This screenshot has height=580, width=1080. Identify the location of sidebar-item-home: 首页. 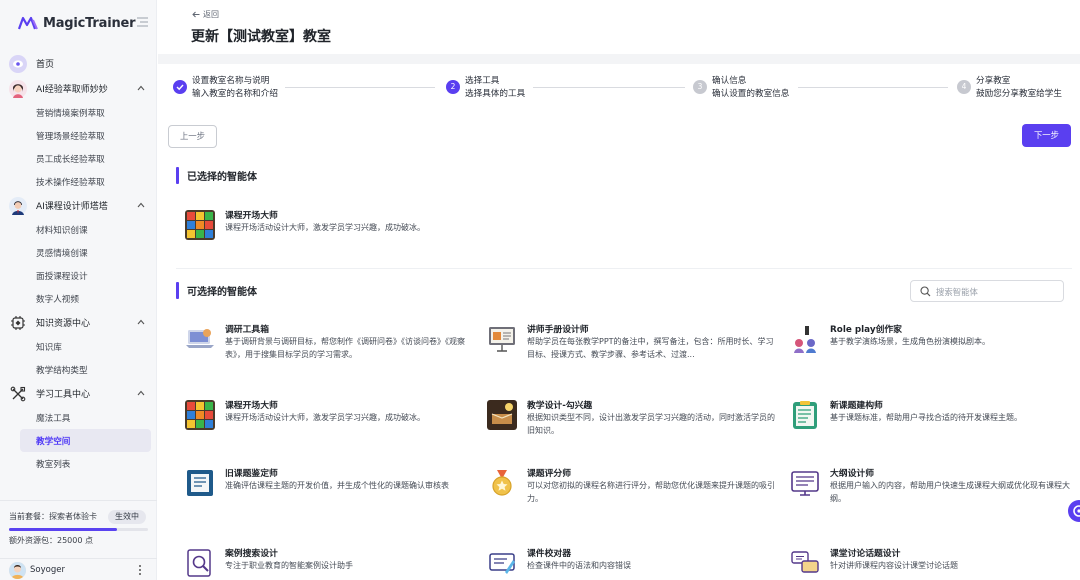
(78, 63).